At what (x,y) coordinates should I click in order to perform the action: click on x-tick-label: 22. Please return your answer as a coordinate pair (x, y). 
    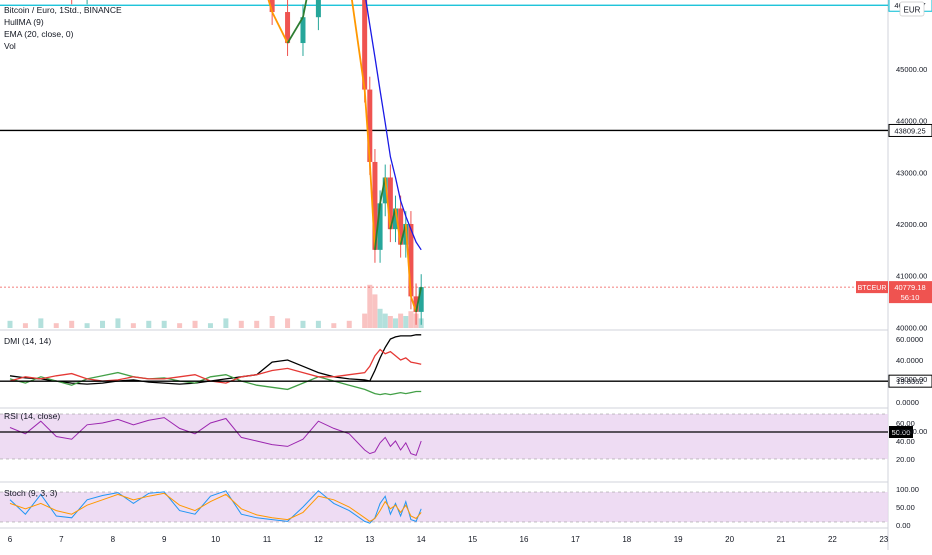
    Looking at the image, I should click on (832, 539).